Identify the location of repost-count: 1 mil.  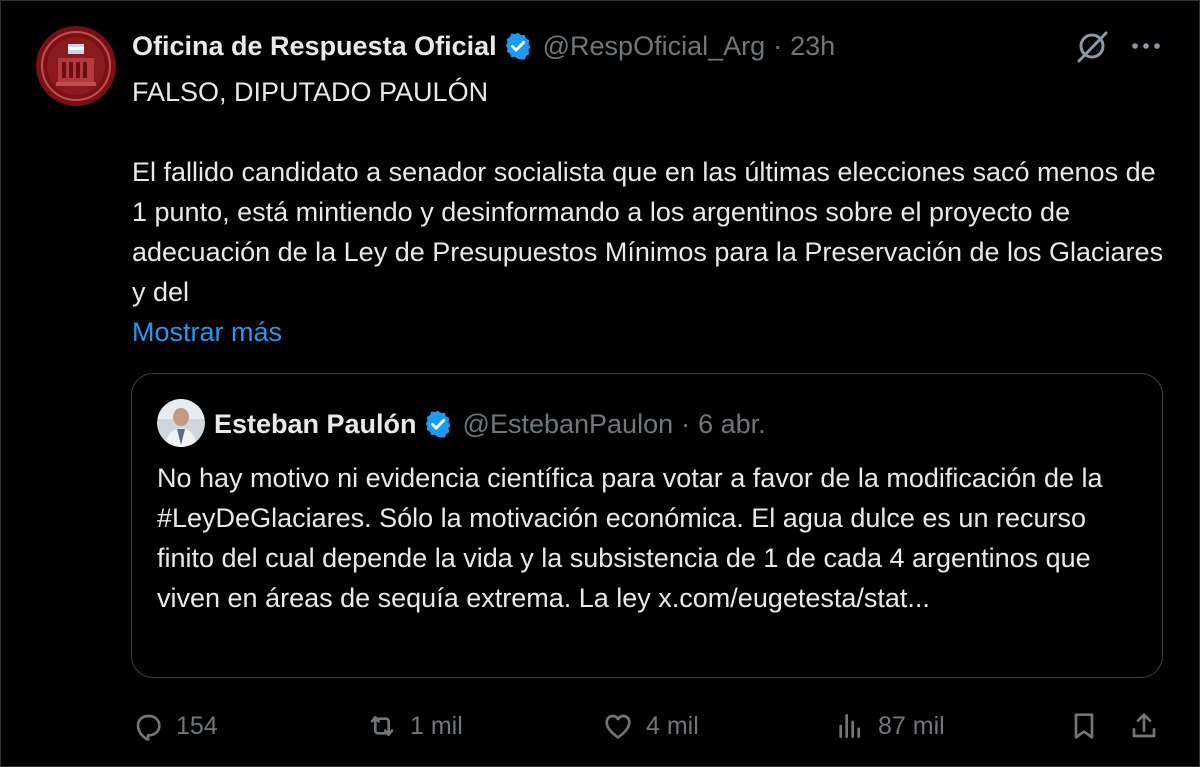
(436, 725).